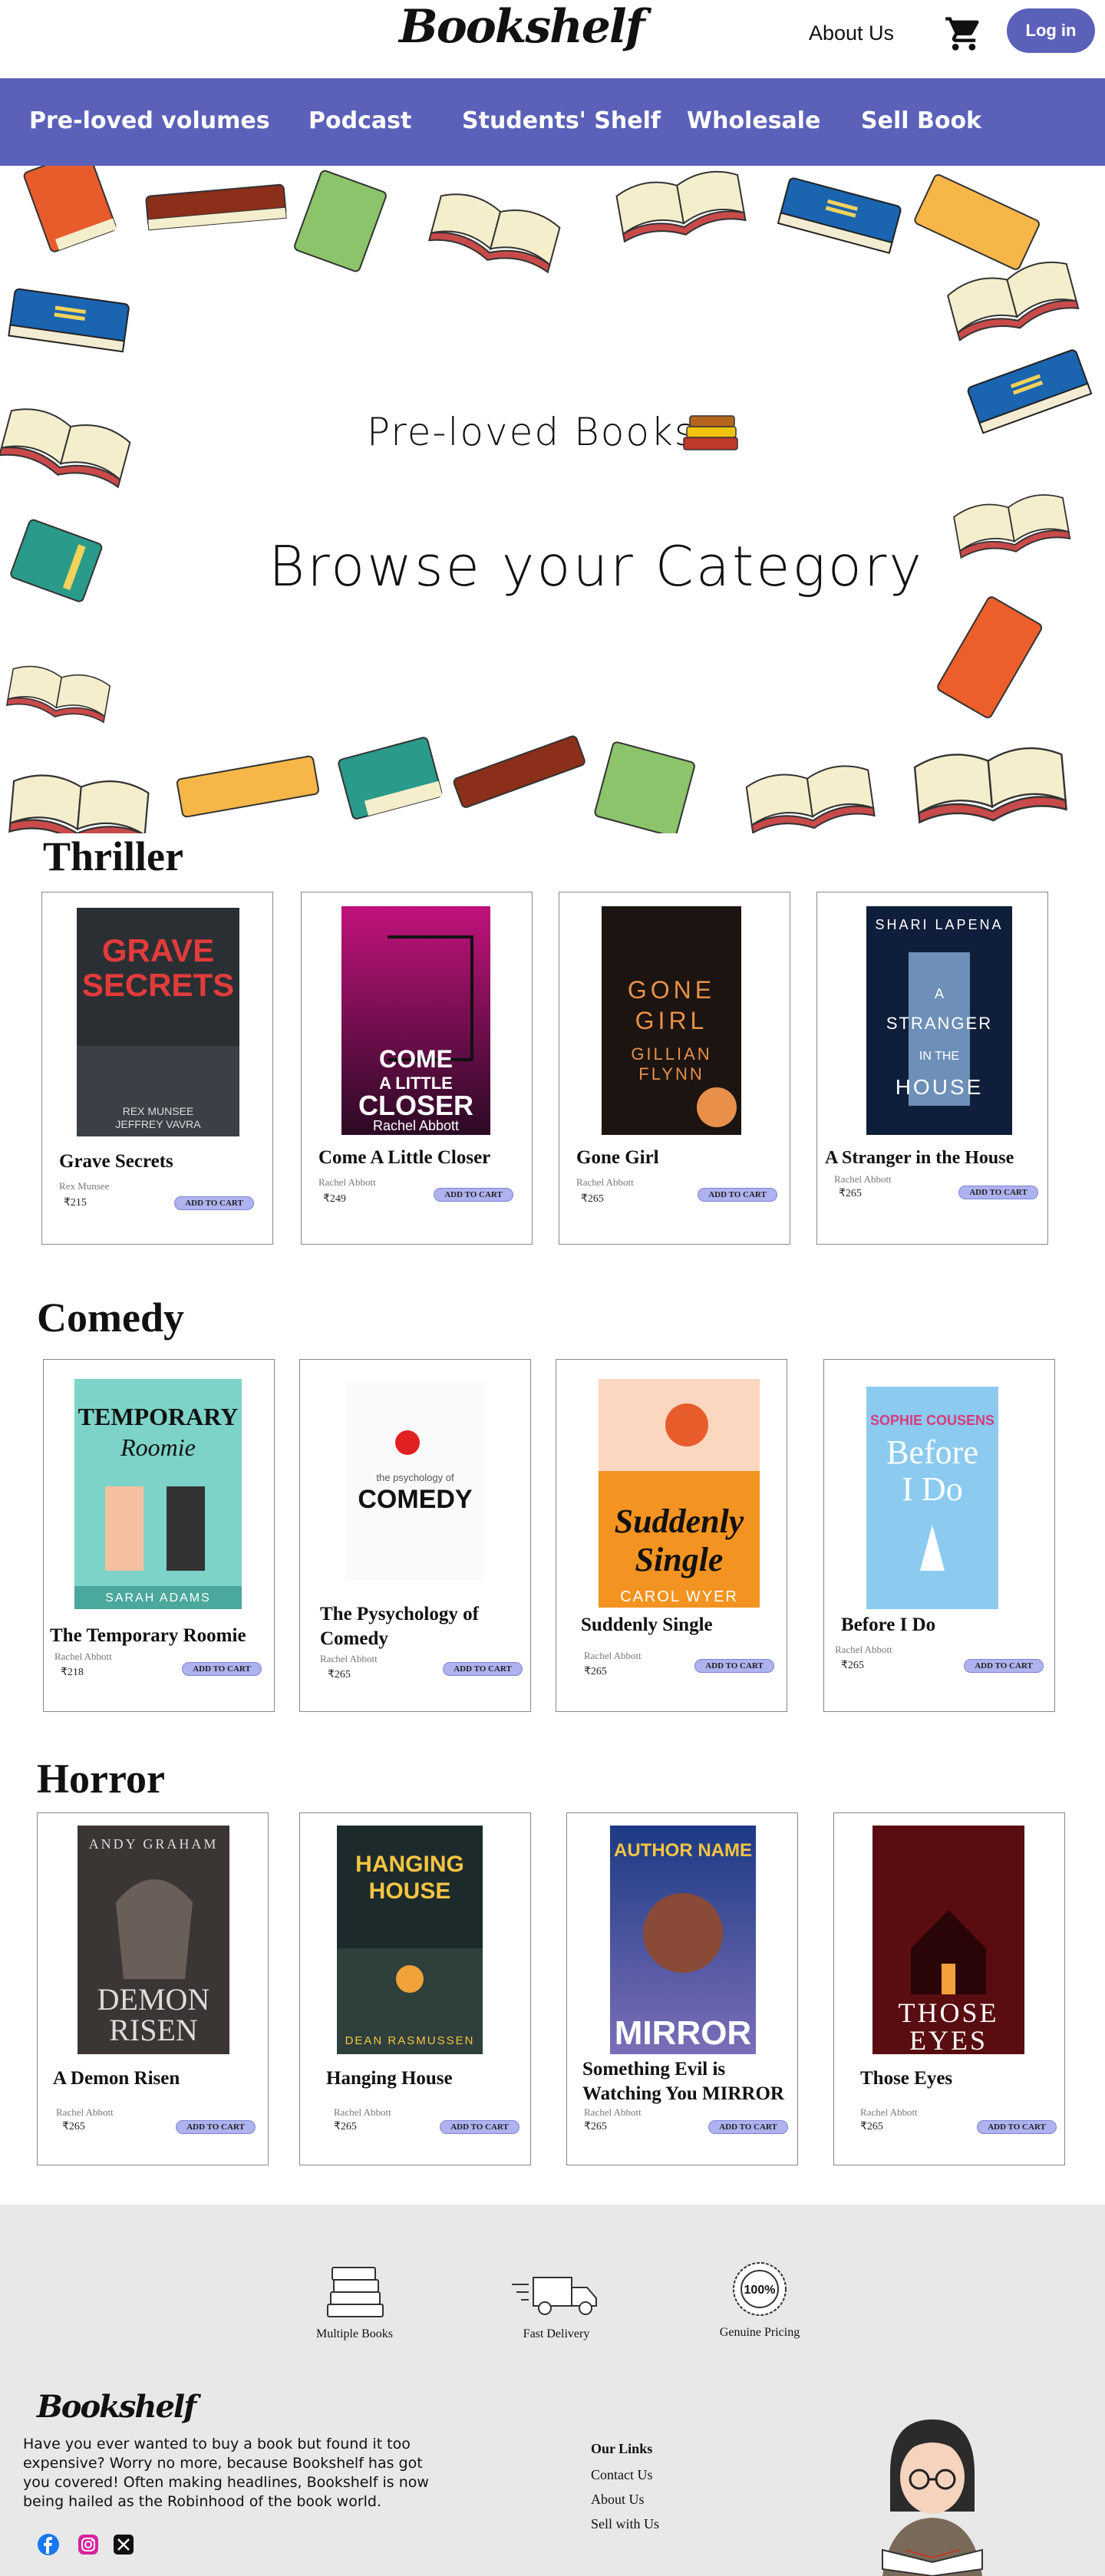 The image size is (1105, 2576). What do you see at coordinates (153, 1940) in the screenshot?
I see `book-cover: ANDY GRAHAM DEMON RISEN` at bounding box center [153, 1940].